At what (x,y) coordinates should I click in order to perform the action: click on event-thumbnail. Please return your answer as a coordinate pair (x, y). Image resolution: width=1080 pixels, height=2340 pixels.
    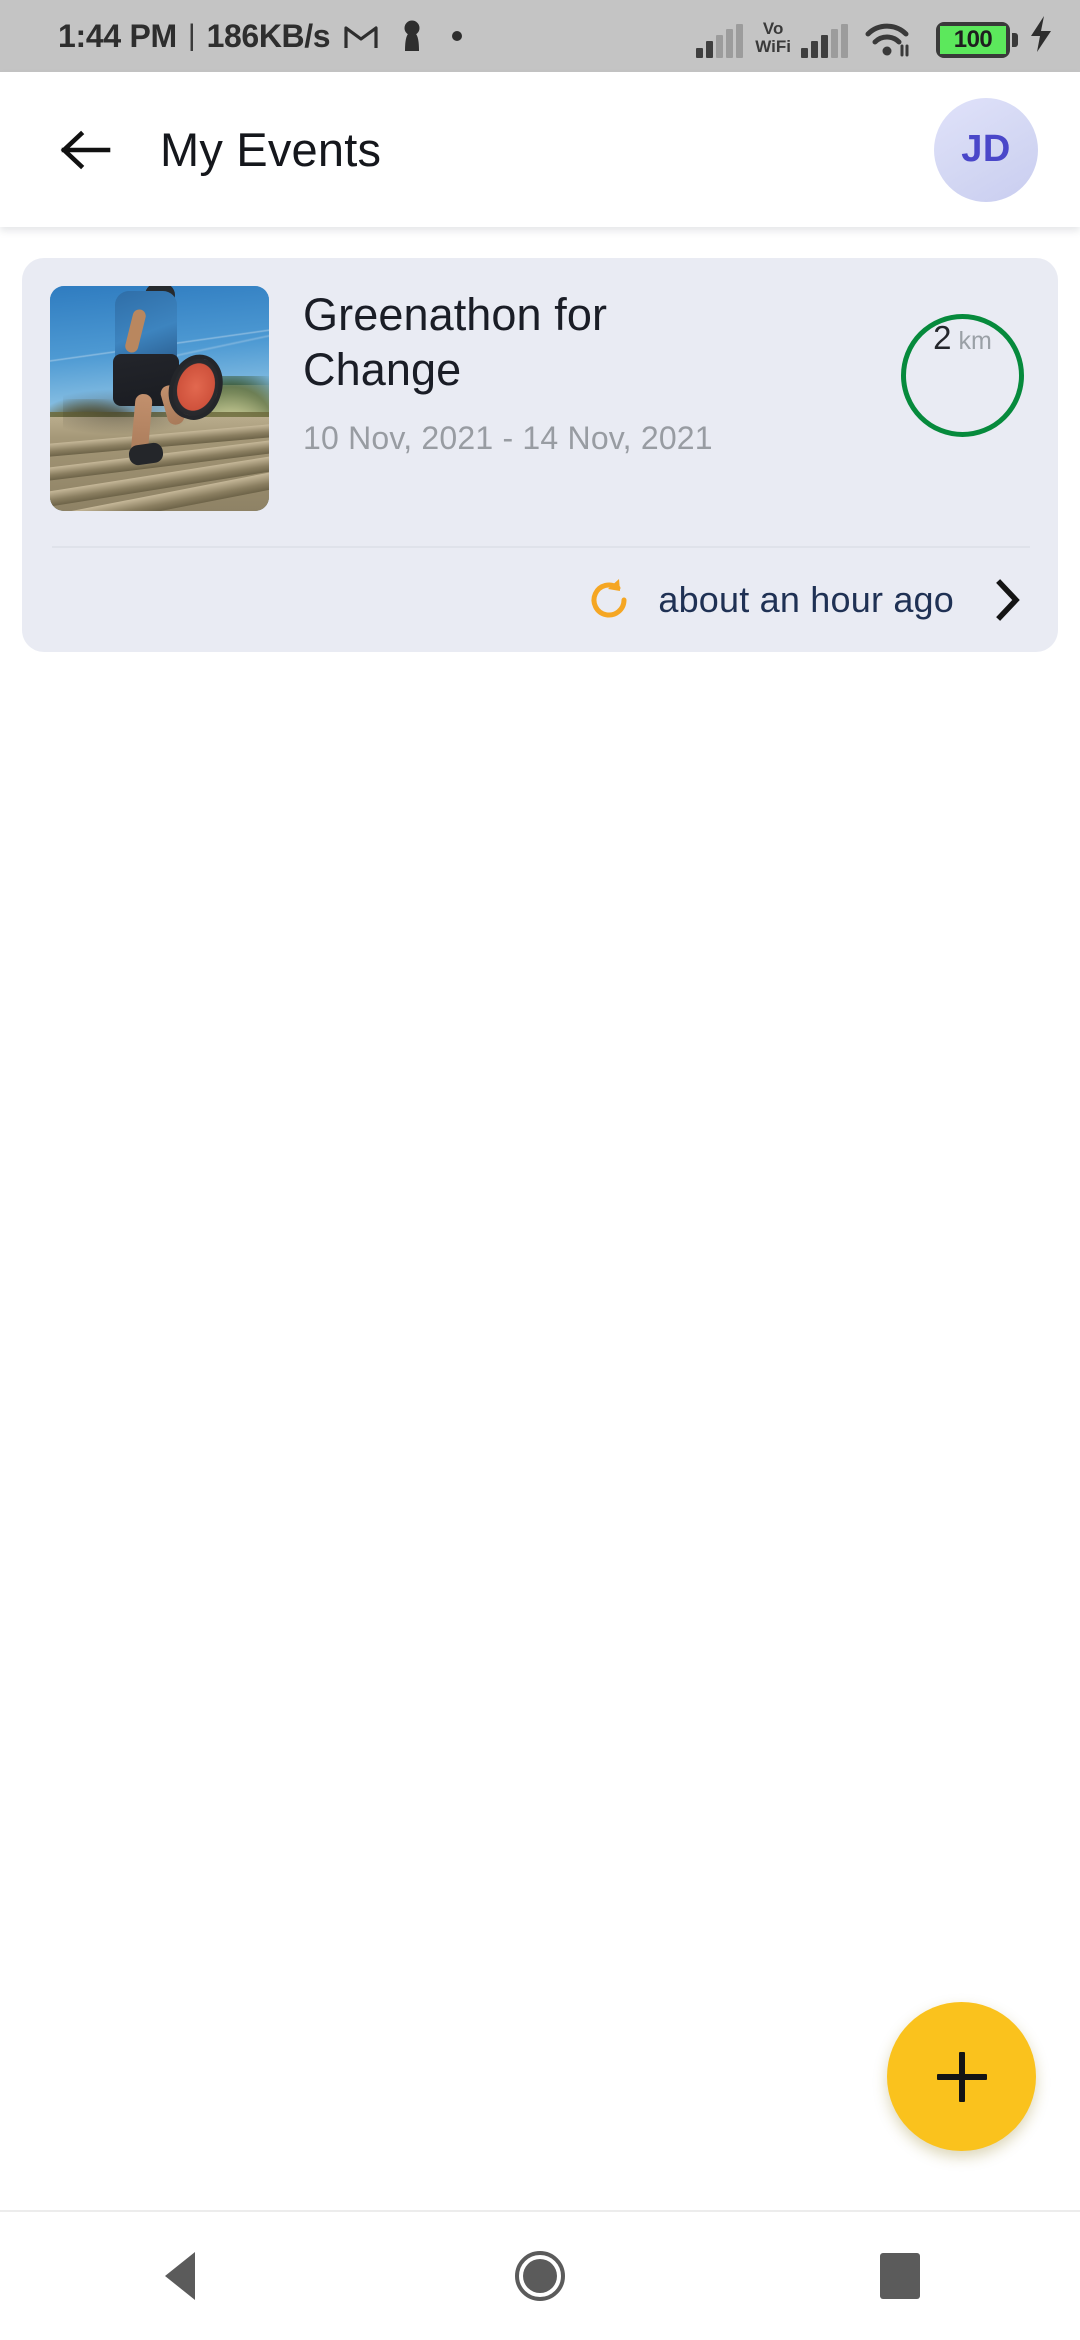
    Looking at the image, I should click on (159, 398).